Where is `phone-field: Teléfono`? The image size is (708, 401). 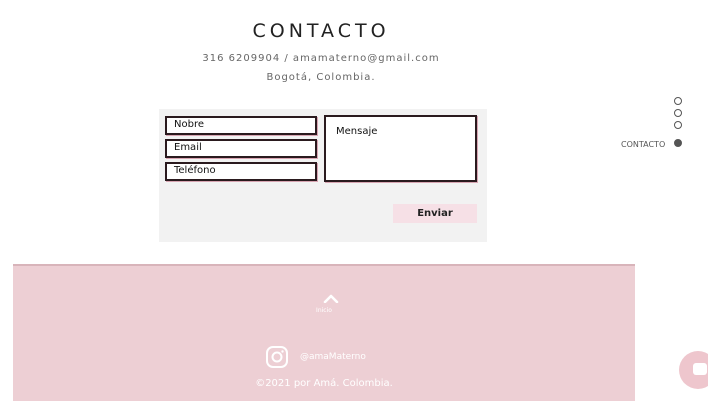
phone-field: Teléfono is located at coordinates (241, 171).